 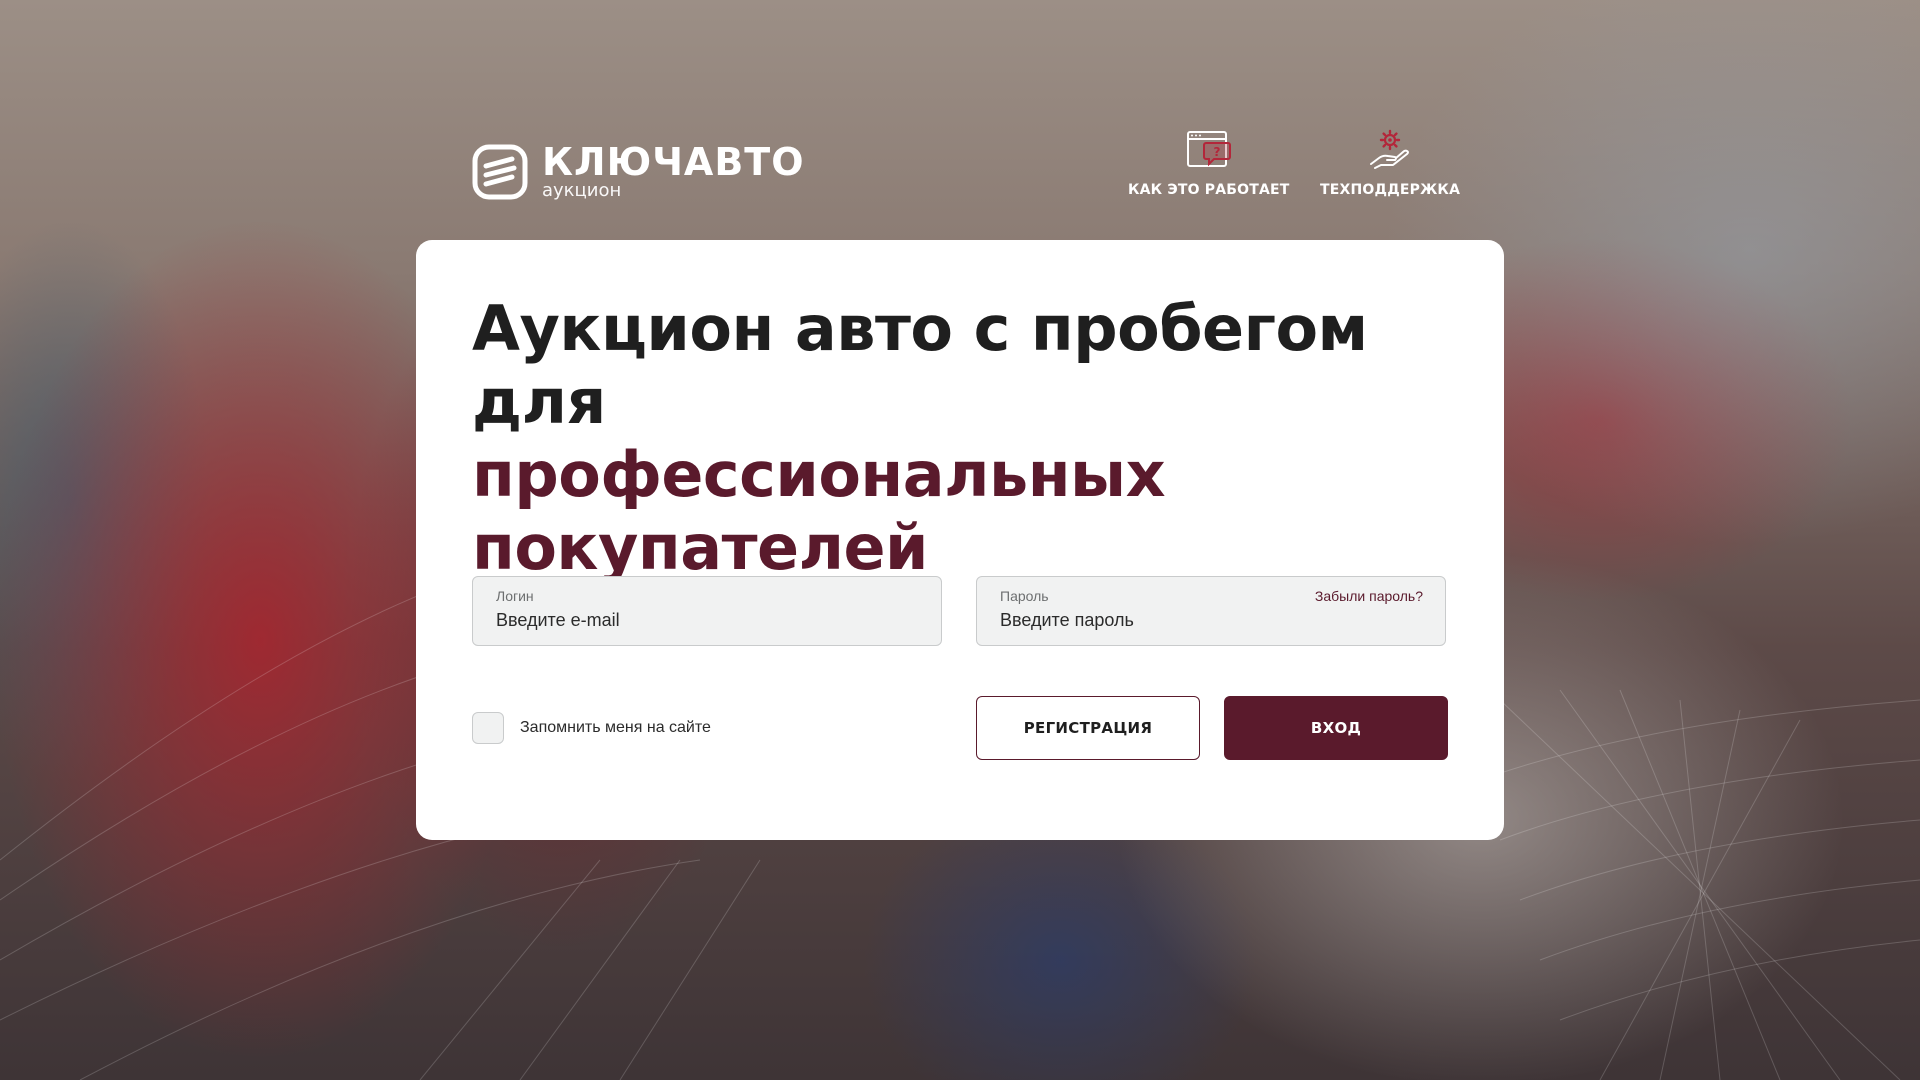 What do you see at coordinates (1088, 728) in the screenshot?
I see `register-button: РЕГИСТРАЦИЯ` at bounding box center [1088, 728].